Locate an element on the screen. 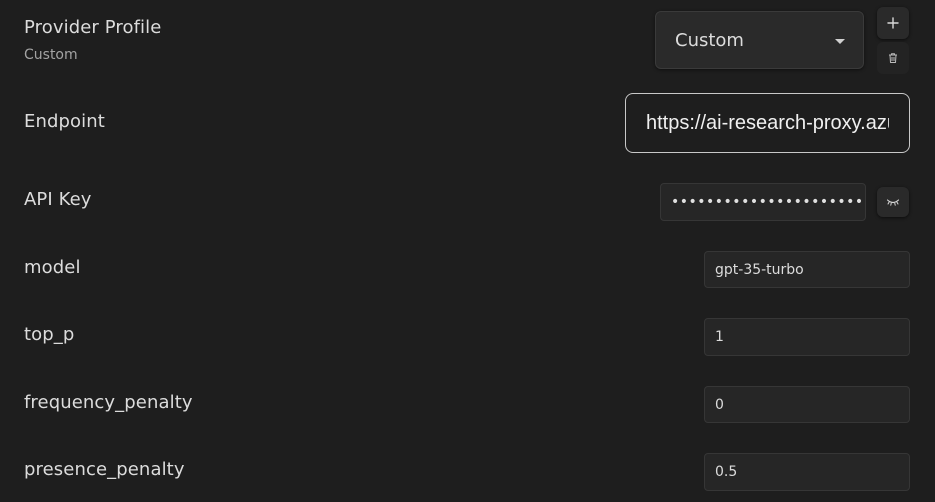 Image resolution: width=935 pixels, height=502 pixels. delete-profile-button is located at coordinates (893, 58).